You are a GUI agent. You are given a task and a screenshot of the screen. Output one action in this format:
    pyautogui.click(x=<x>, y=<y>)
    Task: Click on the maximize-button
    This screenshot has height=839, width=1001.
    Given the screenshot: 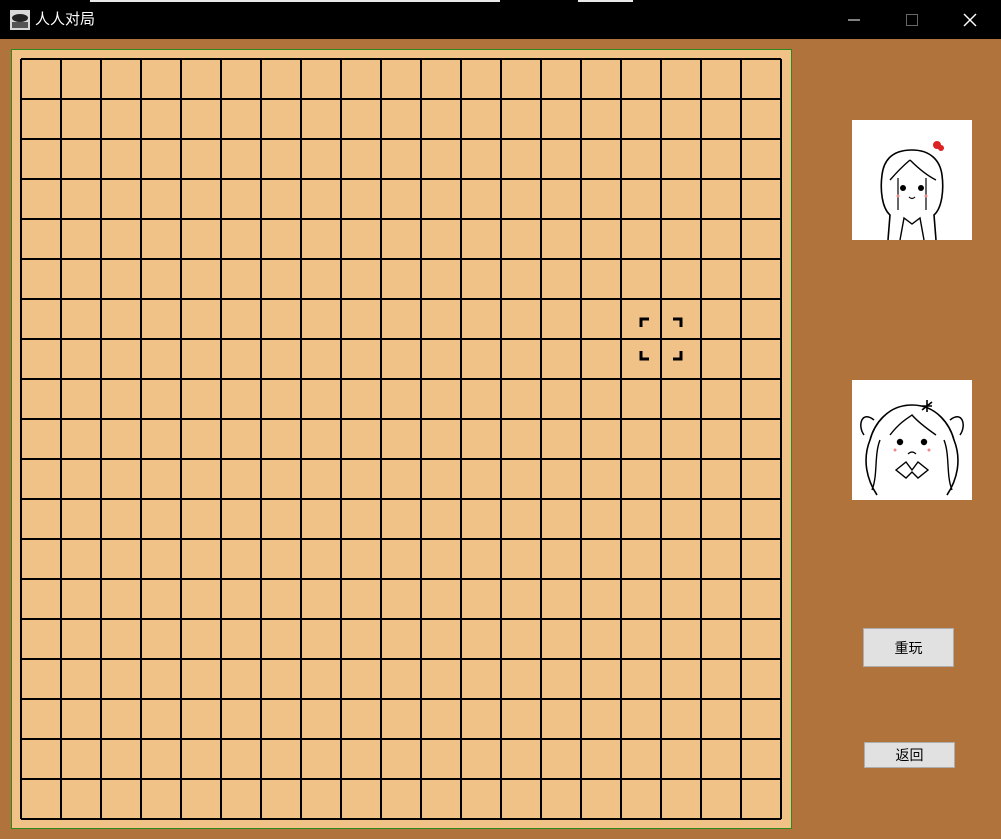 What is the action you would take?
    pyautogui.click(x=912, y=19)
    